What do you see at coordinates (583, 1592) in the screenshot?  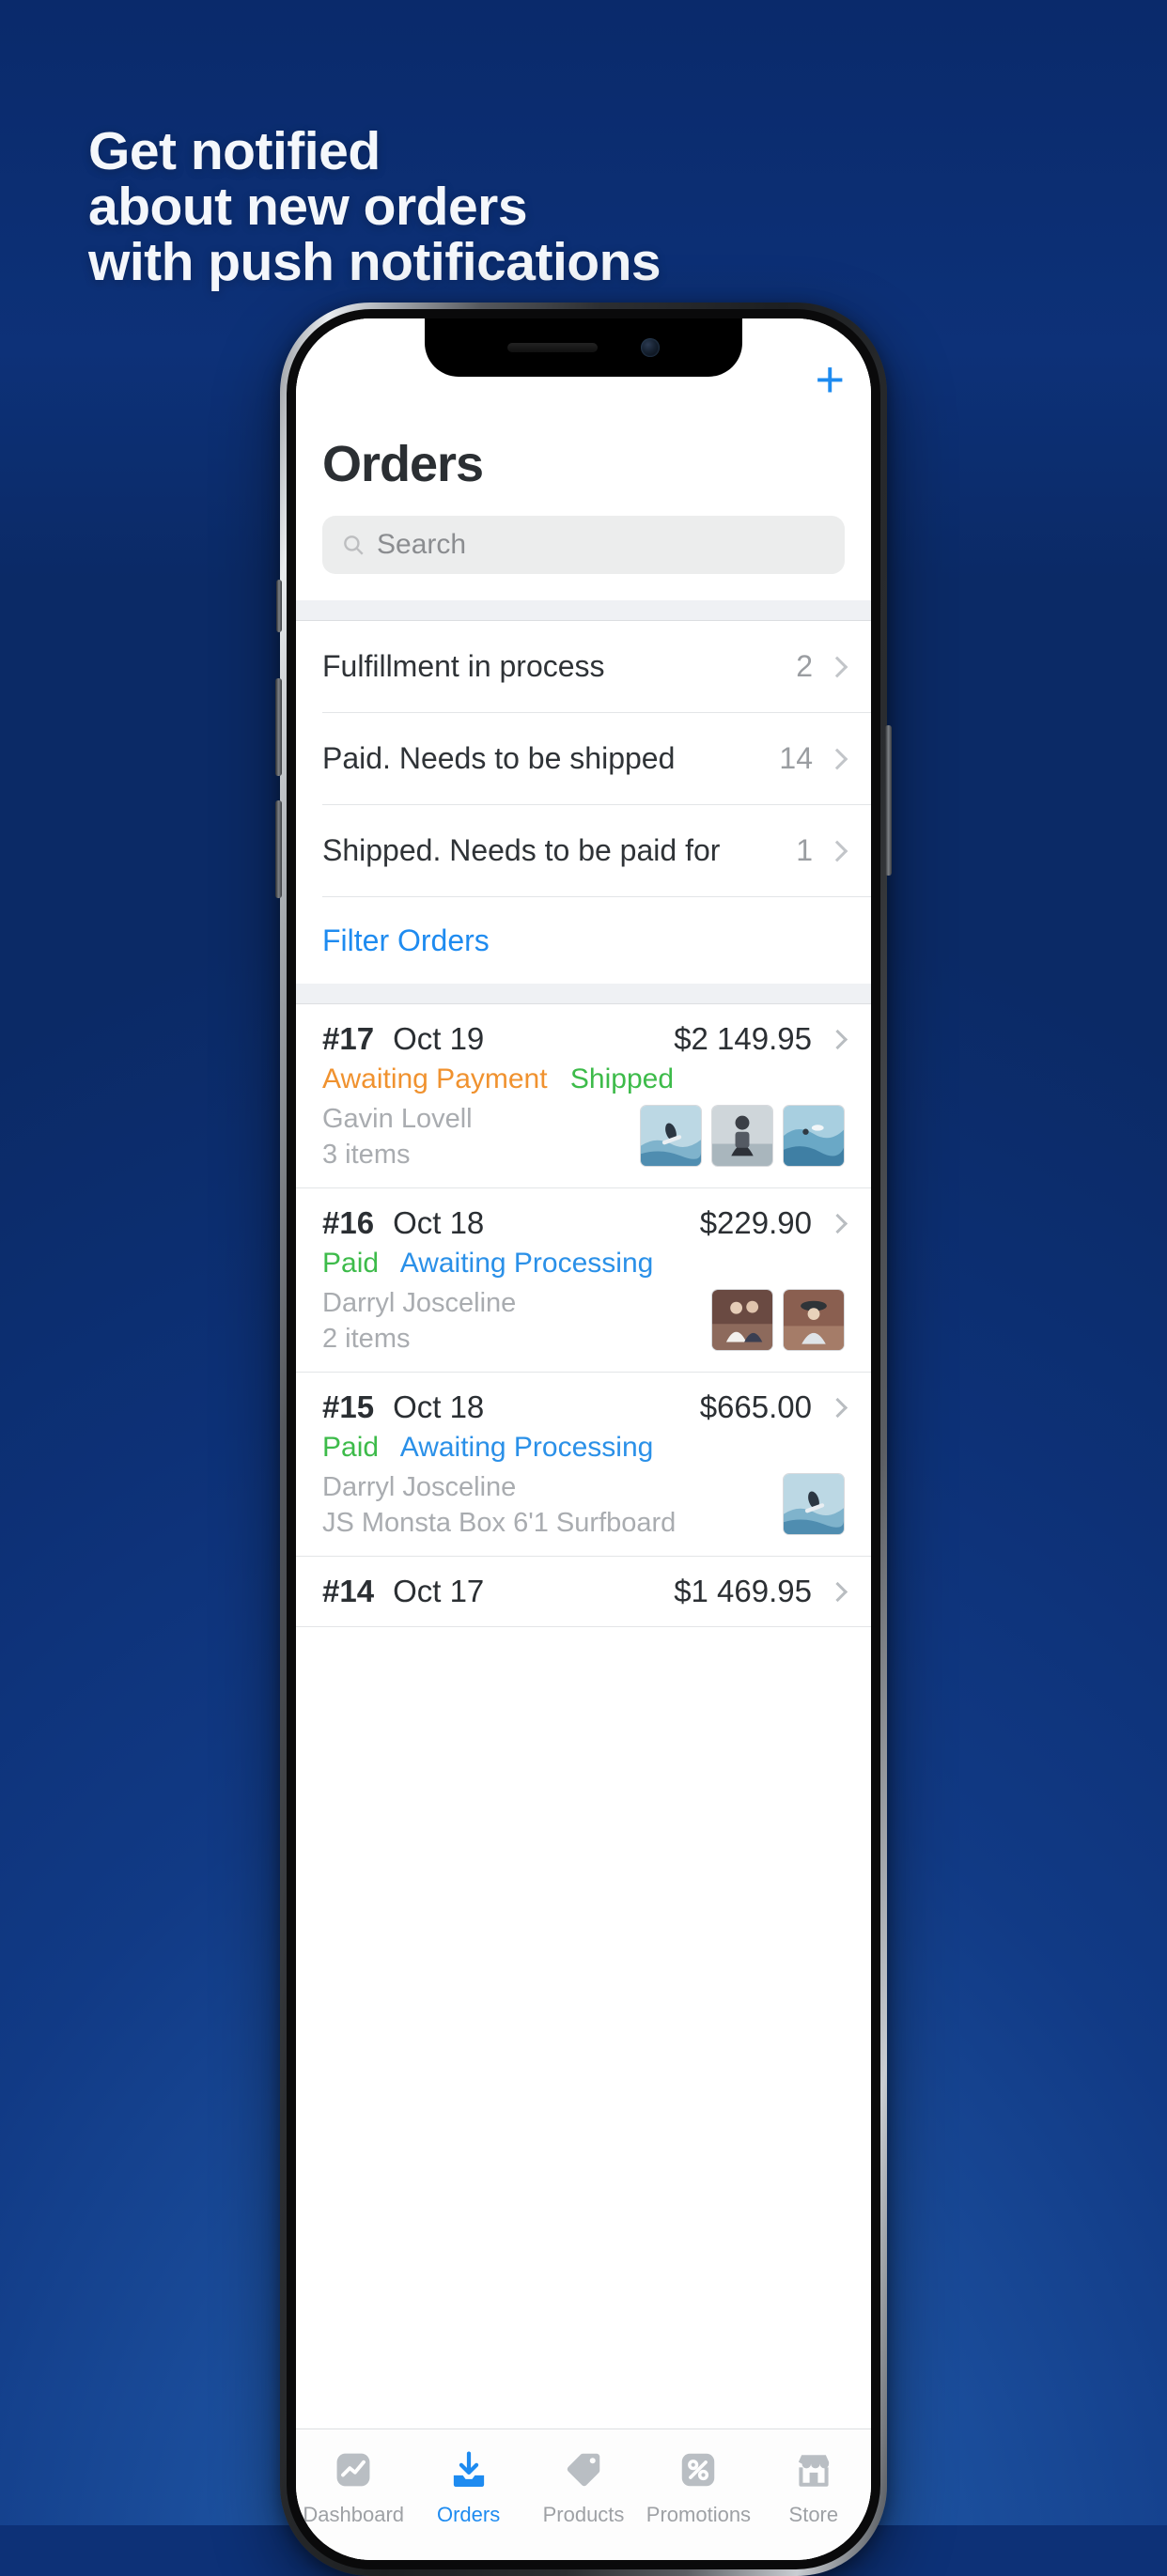 I see `order-row-14: #14 Oct 17 $1 469.95` at bounding box center [583, 1592].